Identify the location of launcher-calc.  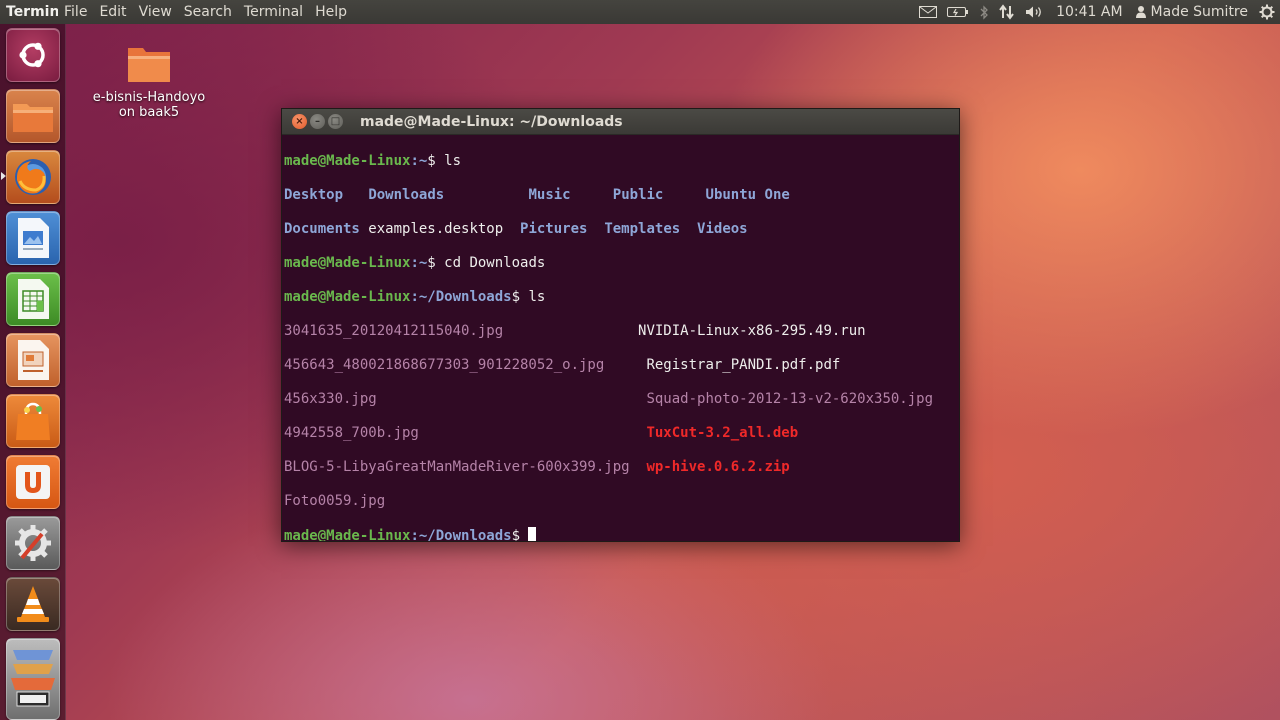
(33, 299).